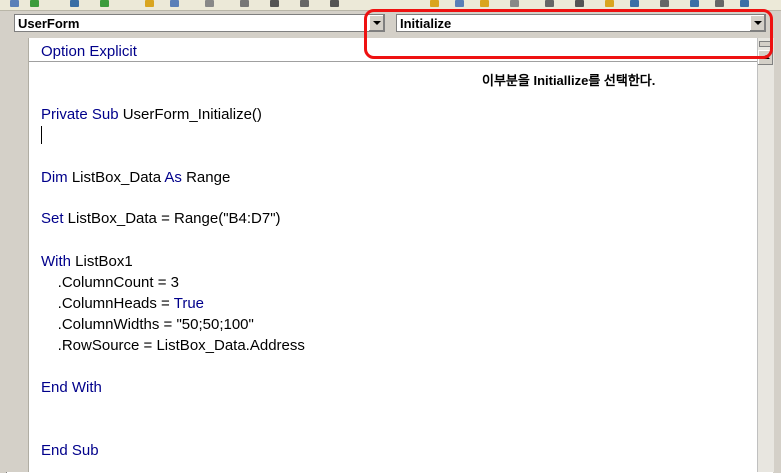  Describe the element at coordinates (147, 324) in the screenshot. I see `code-line-column-widths: .ColumnWidths = "50;50;100"` at that location.